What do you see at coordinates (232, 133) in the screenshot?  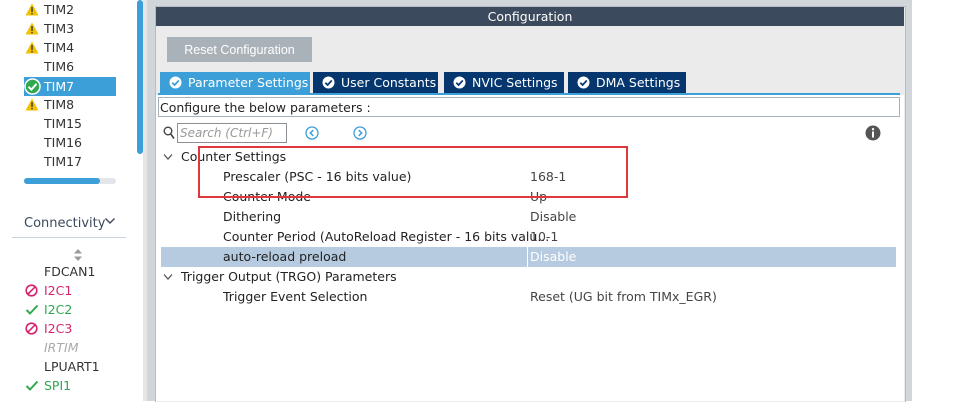 I see `search-input` at bounding box center [232, 133].